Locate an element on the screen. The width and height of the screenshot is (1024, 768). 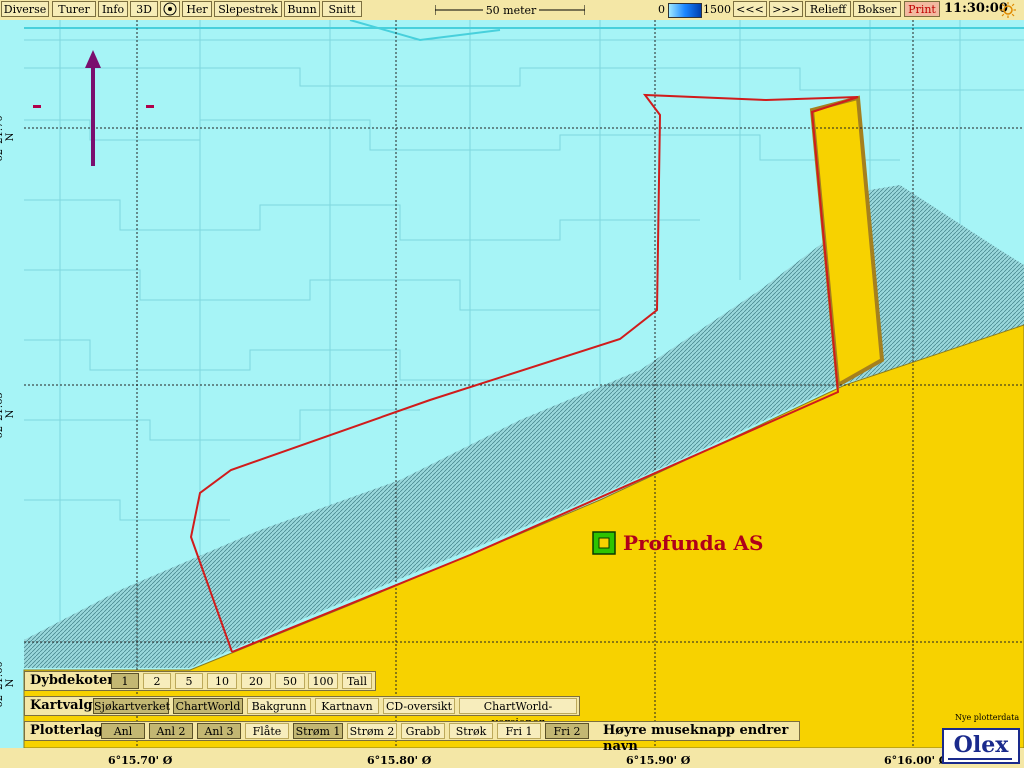
diverse-button: Diverse is located at coordinates (25, 9).